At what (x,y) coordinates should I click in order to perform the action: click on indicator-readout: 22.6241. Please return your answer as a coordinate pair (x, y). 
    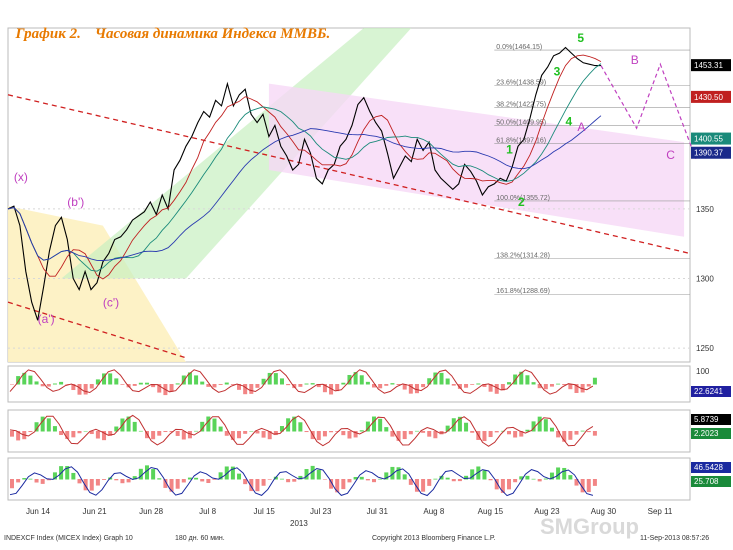
    Looking at the image, I should click on (708, 391).